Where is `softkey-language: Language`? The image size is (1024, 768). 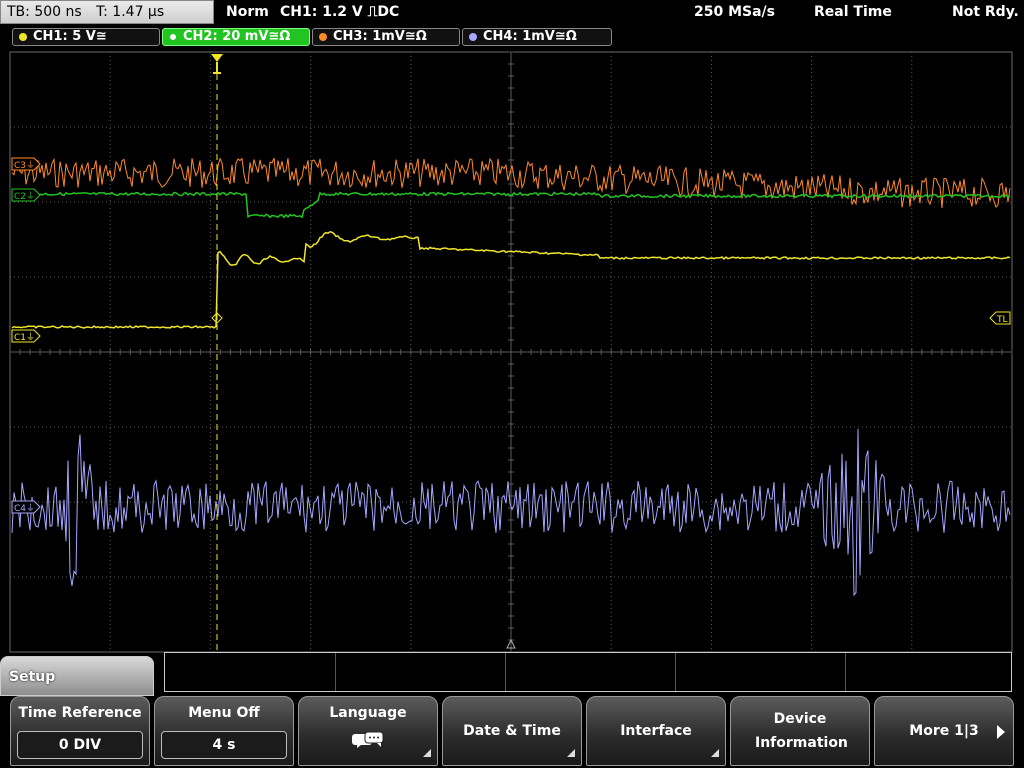
softkey-language: Language is located at coordinates (368, 731).